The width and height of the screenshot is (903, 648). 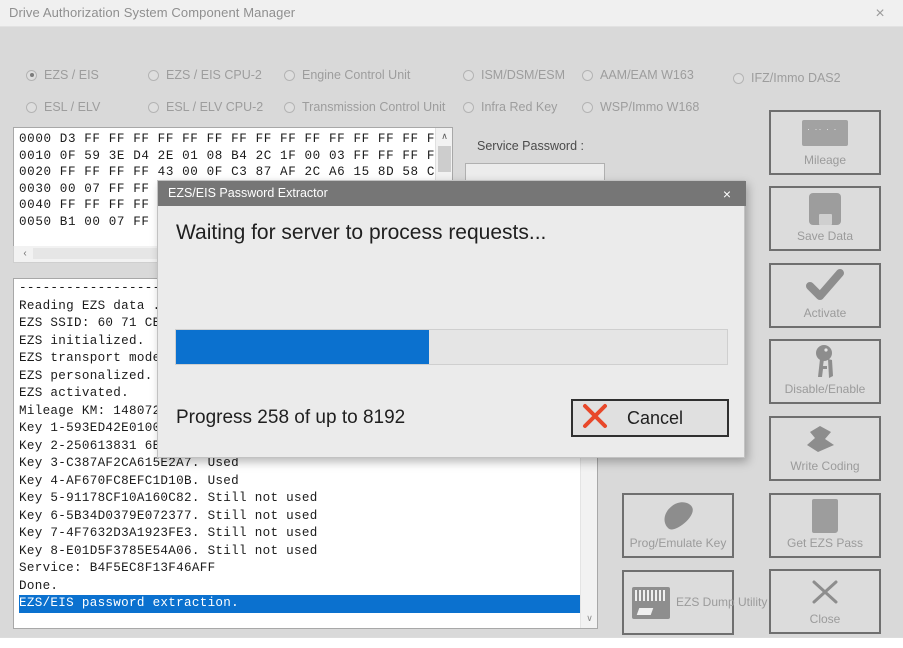 I want to click on radio-wsp-immo-w168: WSP/Immo W168, so click(x=640, y=107).